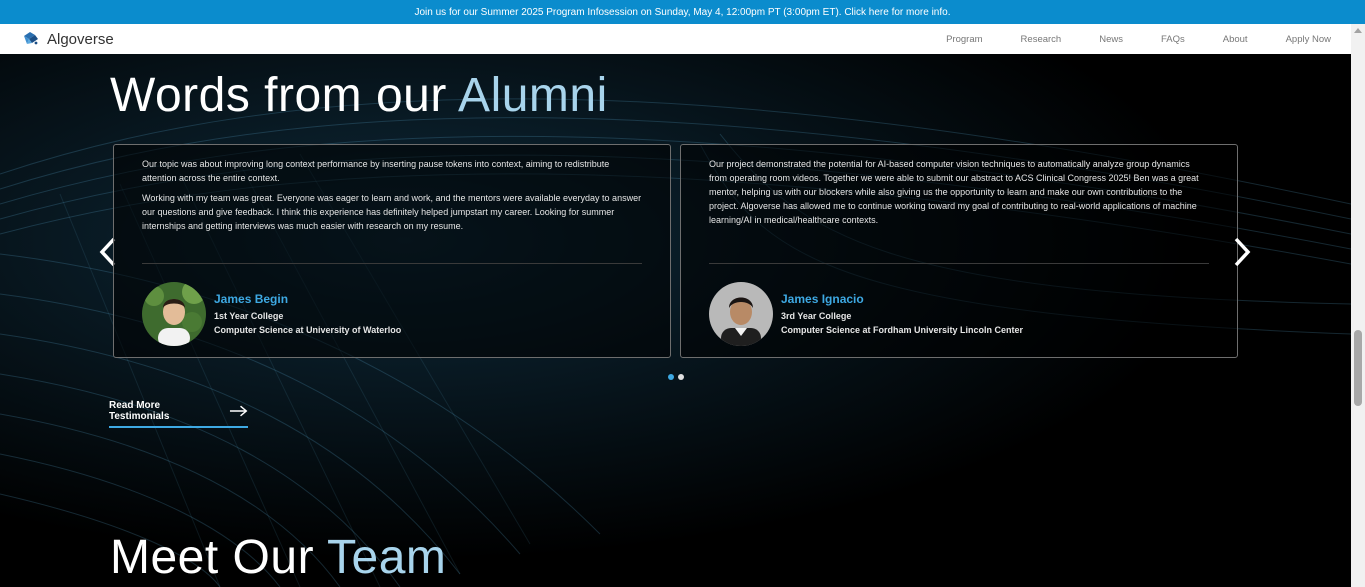  I want to click on person-name: James Ignacio, so click(822, 299).